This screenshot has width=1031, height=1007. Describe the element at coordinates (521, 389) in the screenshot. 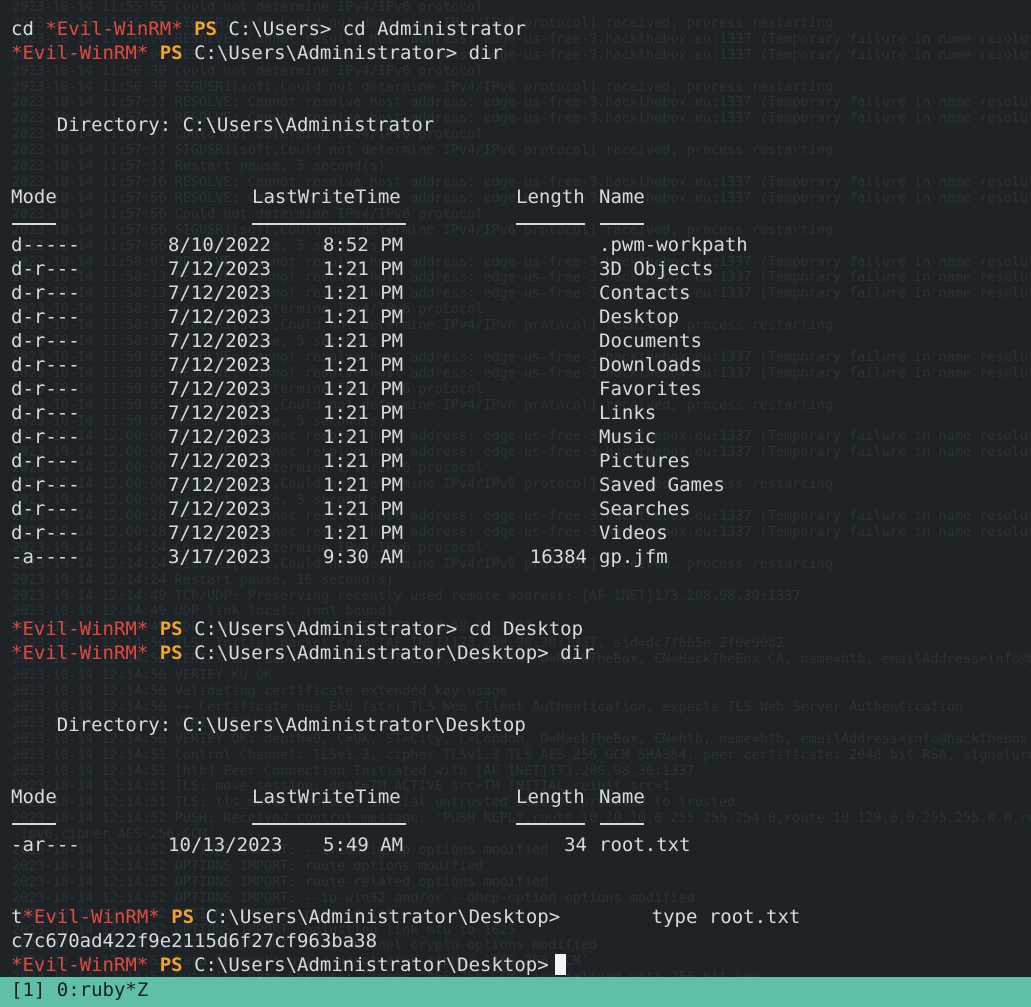

I see `listing-row: d-r--- 7/12/2023 1:21 PM Favorites` at that location.